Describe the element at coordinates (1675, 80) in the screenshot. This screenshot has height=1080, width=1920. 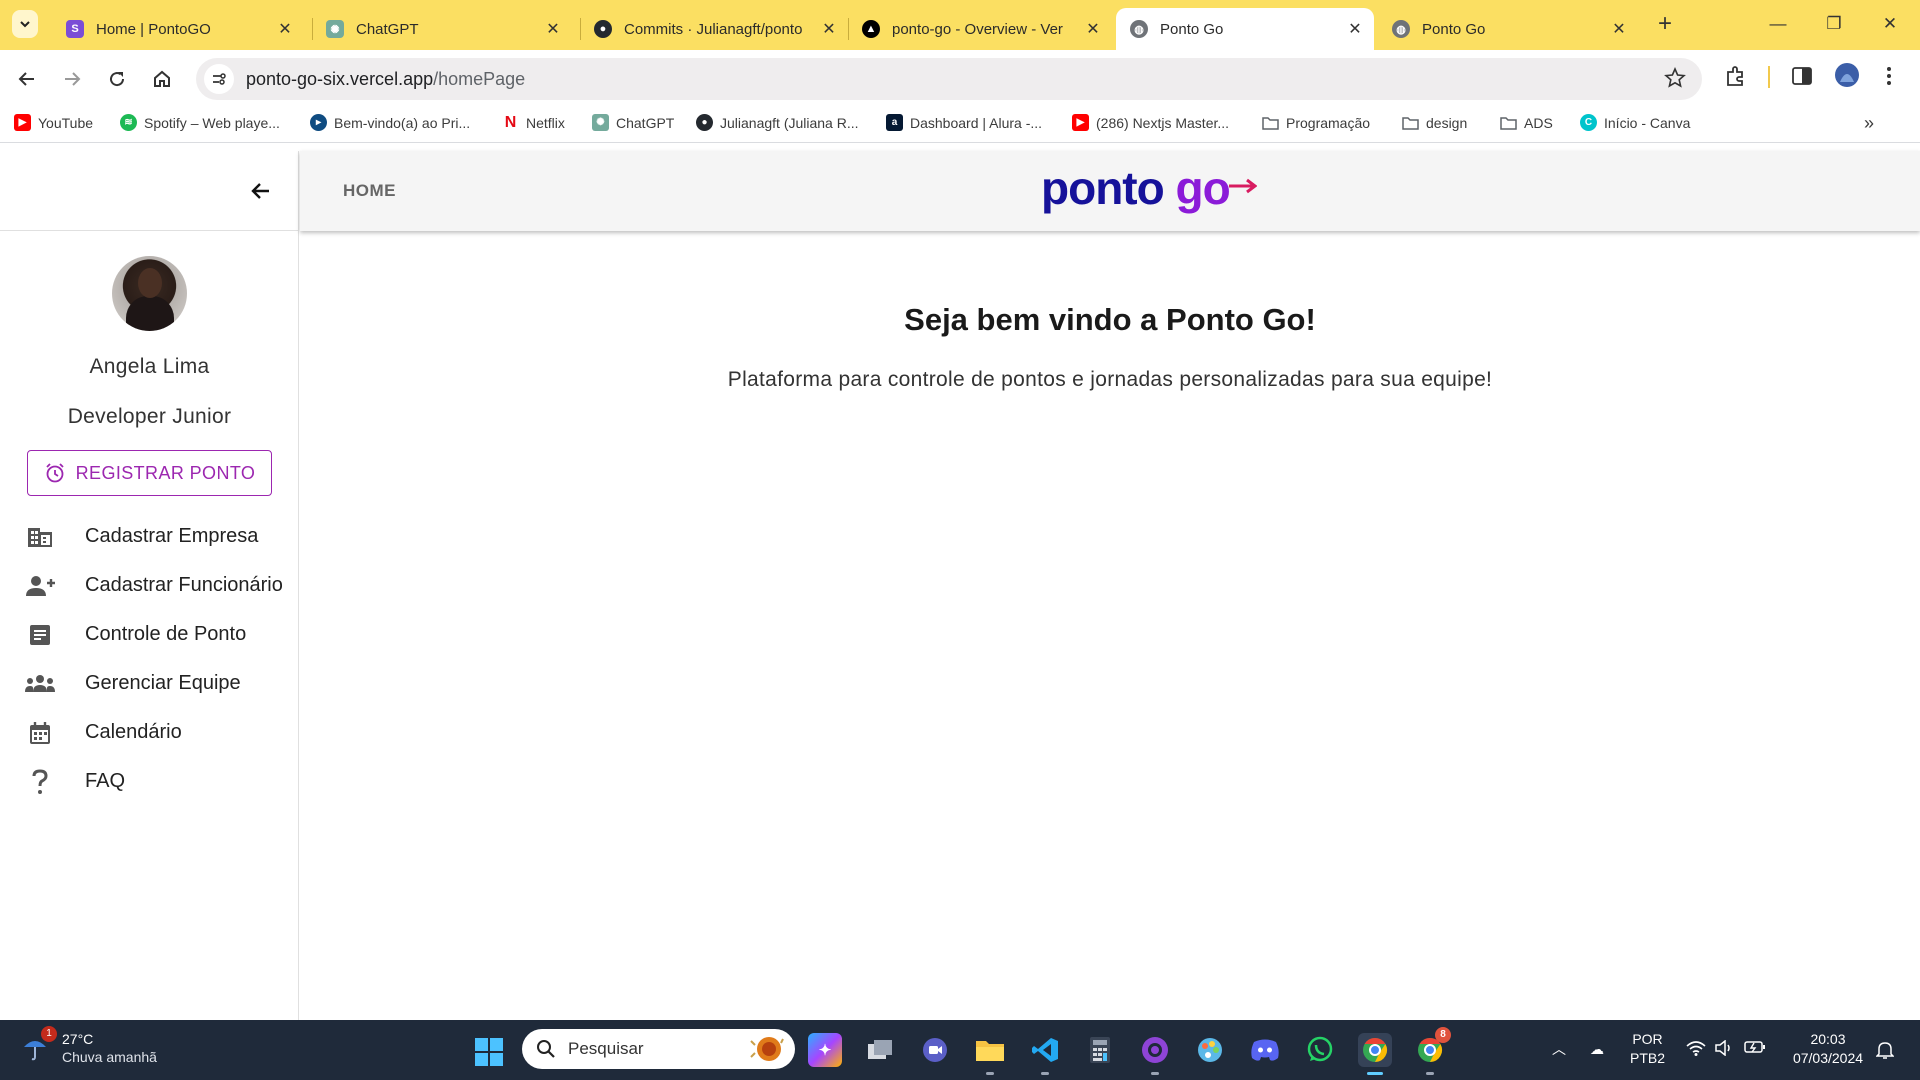
I see `bookmark-star-icon` at that location.